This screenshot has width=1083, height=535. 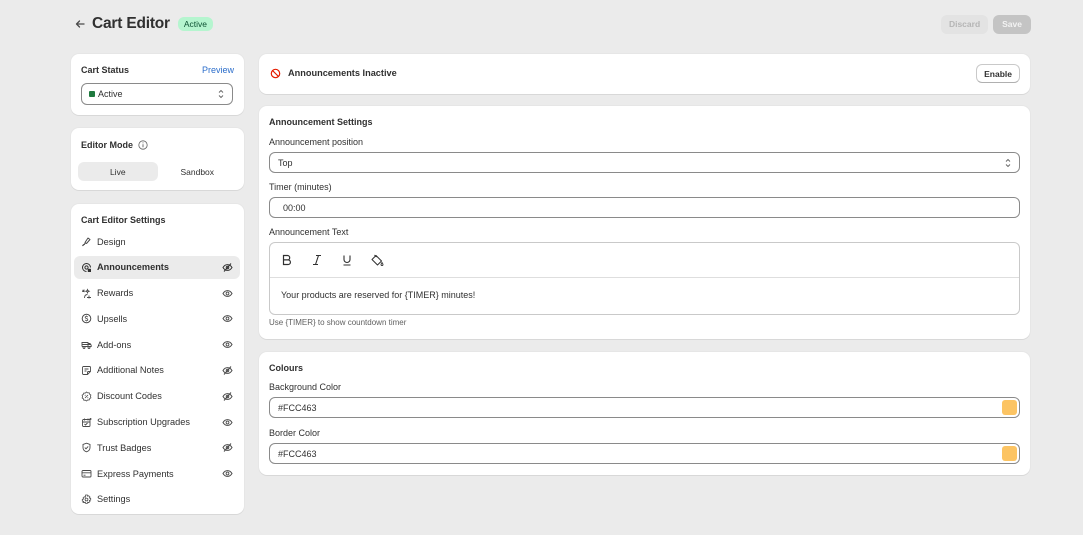 I want to click on timer-label: Timer (minutes), so click(x=300, y=187).